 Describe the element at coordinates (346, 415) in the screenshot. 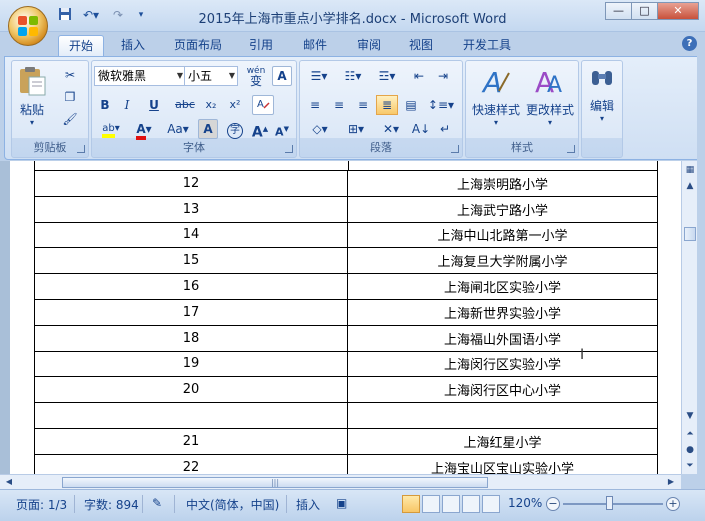

I see `table-row` at that location.